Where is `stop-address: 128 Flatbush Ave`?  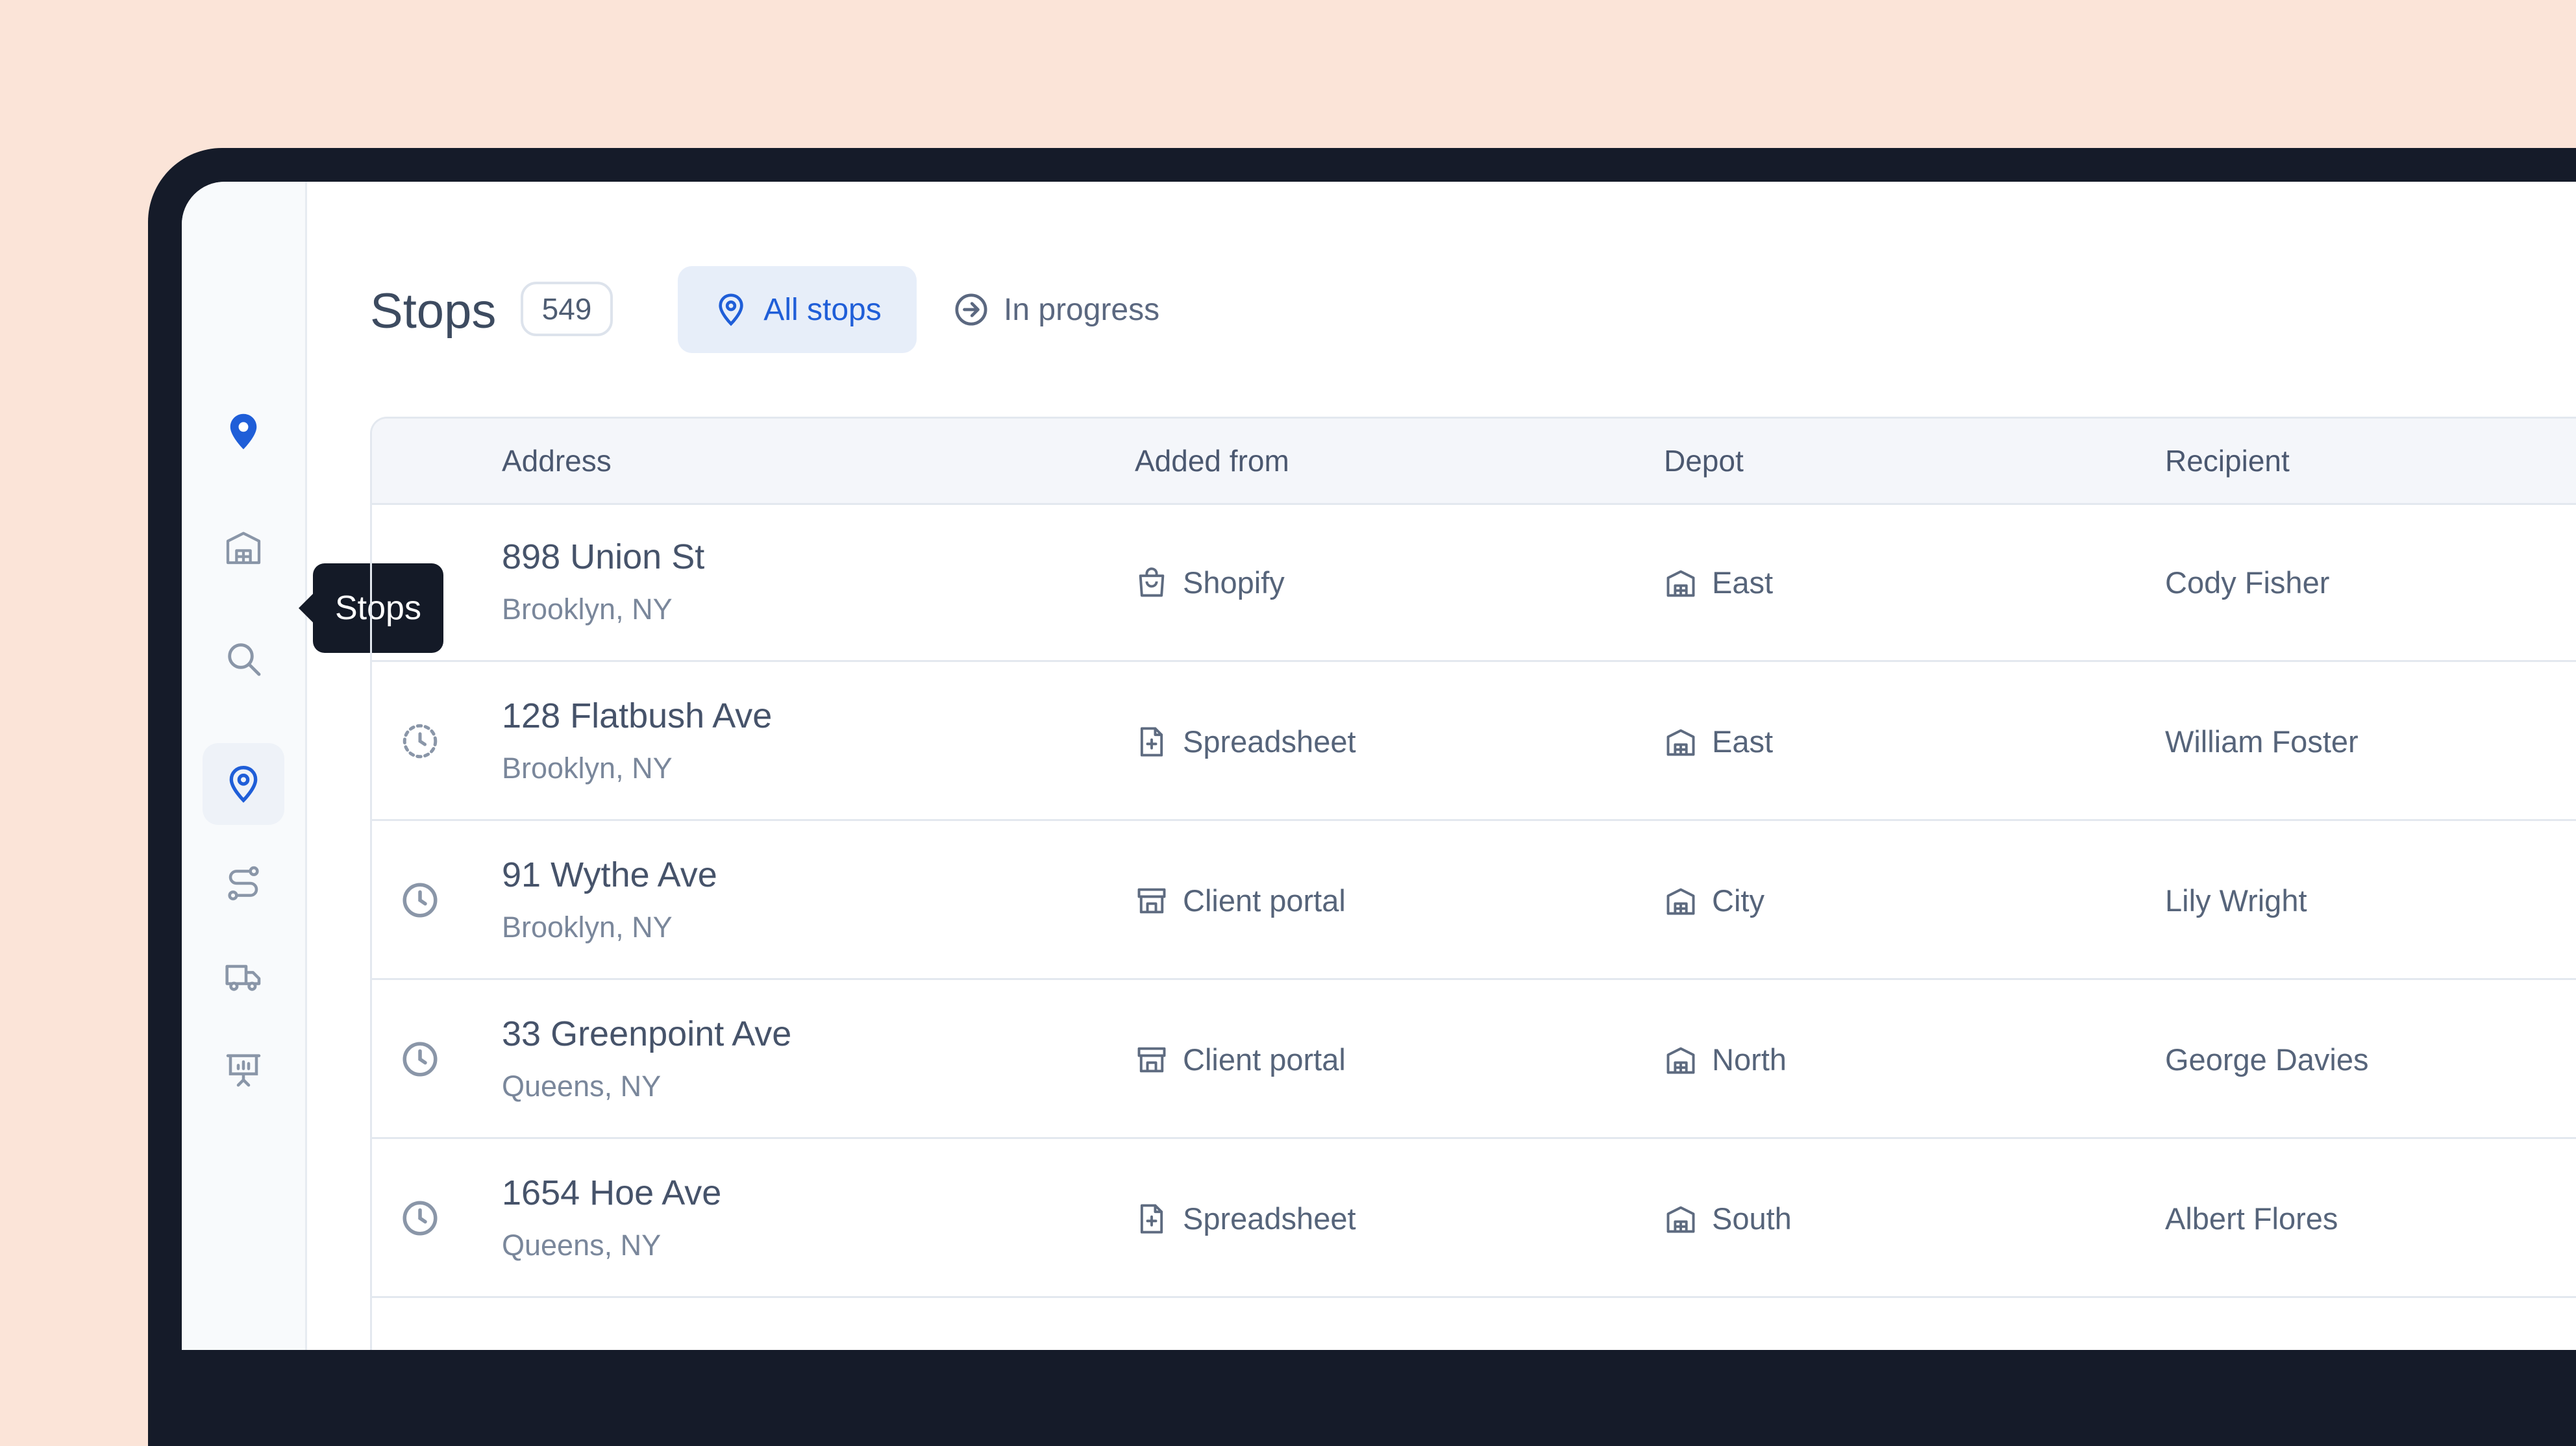
stop-address: 128 Flatbush Ave is located at coordinates (637, 716).